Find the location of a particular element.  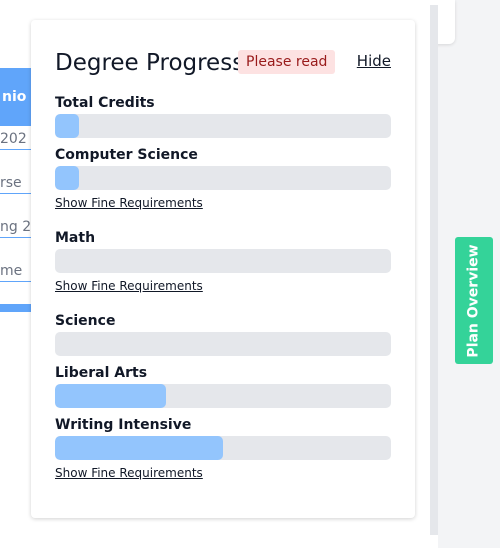

plan-overview-tab: Plan Overview is located at coordinates (474, 300).